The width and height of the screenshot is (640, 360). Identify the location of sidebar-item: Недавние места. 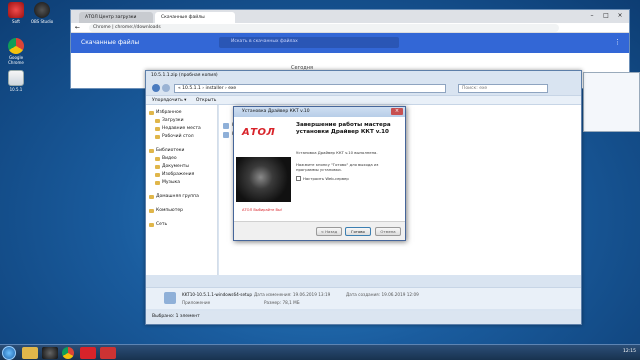
(181, 129).